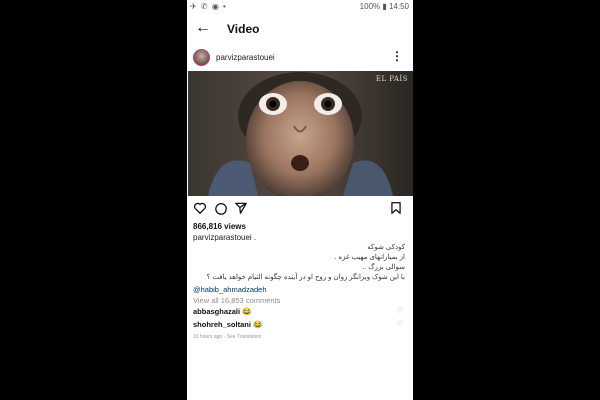 Image resolution: width=600 pixels, height=400 pixels. I want to click on comment-icon, so click(221, 208).